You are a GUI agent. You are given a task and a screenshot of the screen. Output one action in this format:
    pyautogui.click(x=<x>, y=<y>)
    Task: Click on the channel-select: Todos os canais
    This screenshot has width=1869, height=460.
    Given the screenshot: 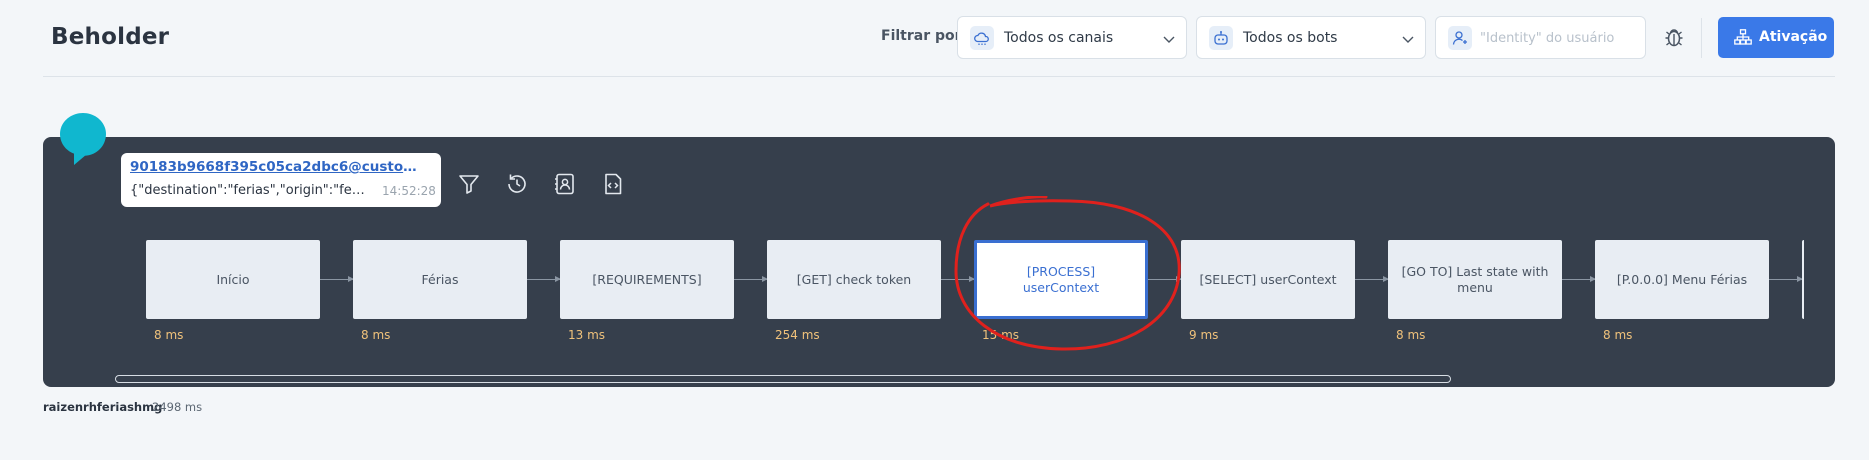 What is the action you would take?
    pyautogui.click(x=1072, y=37)
    